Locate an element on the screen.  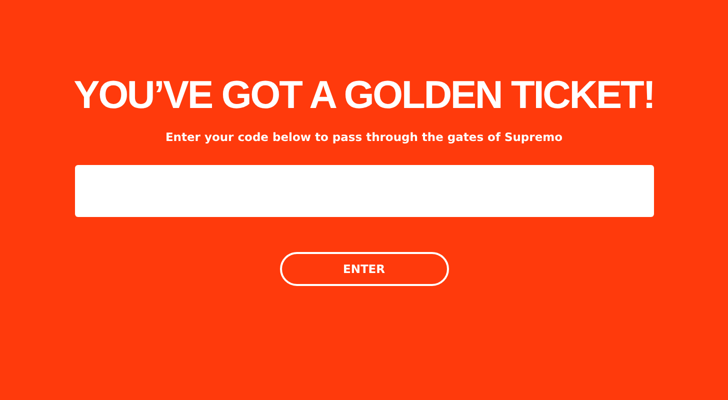
code-field is located at coordinates (364, 191).